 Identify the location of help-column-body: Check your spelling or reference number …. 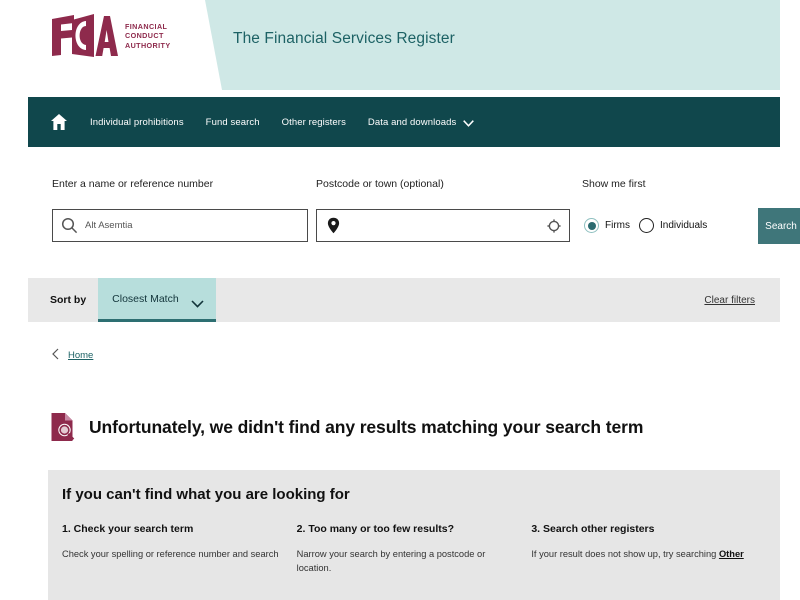
(172, 554).